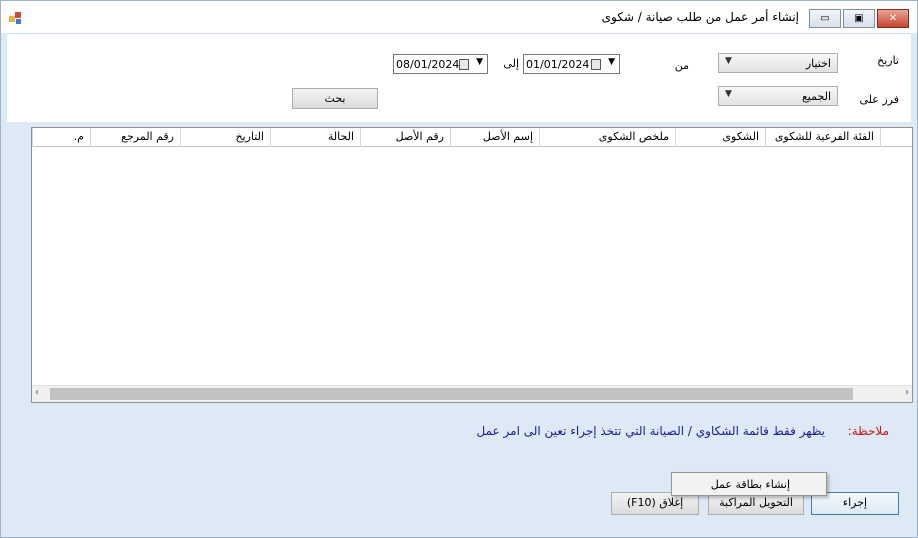 The width and height of the screenshot is (918, 538). Describe the element at coordinates (15, 18) in the screenshot. I see `app-icon` at that location.